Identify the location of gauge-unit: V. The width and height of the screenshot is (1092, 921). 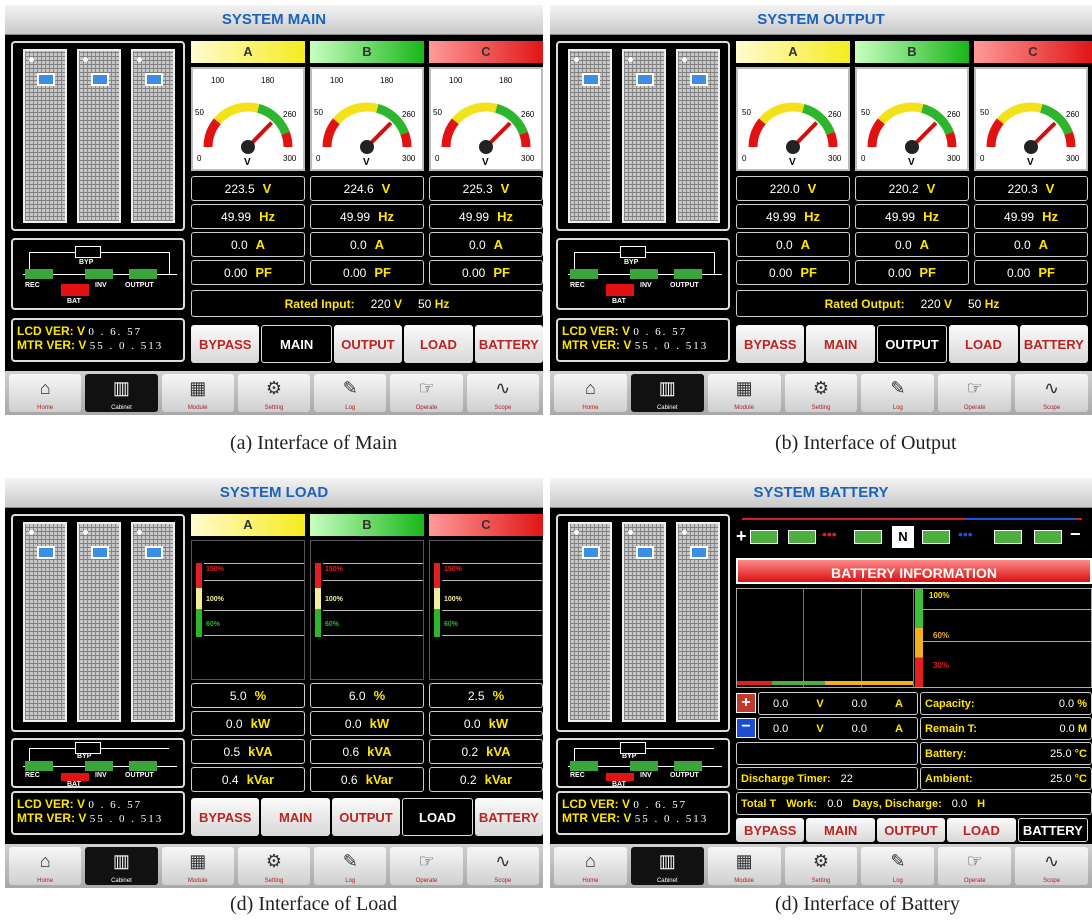
(485, 162).